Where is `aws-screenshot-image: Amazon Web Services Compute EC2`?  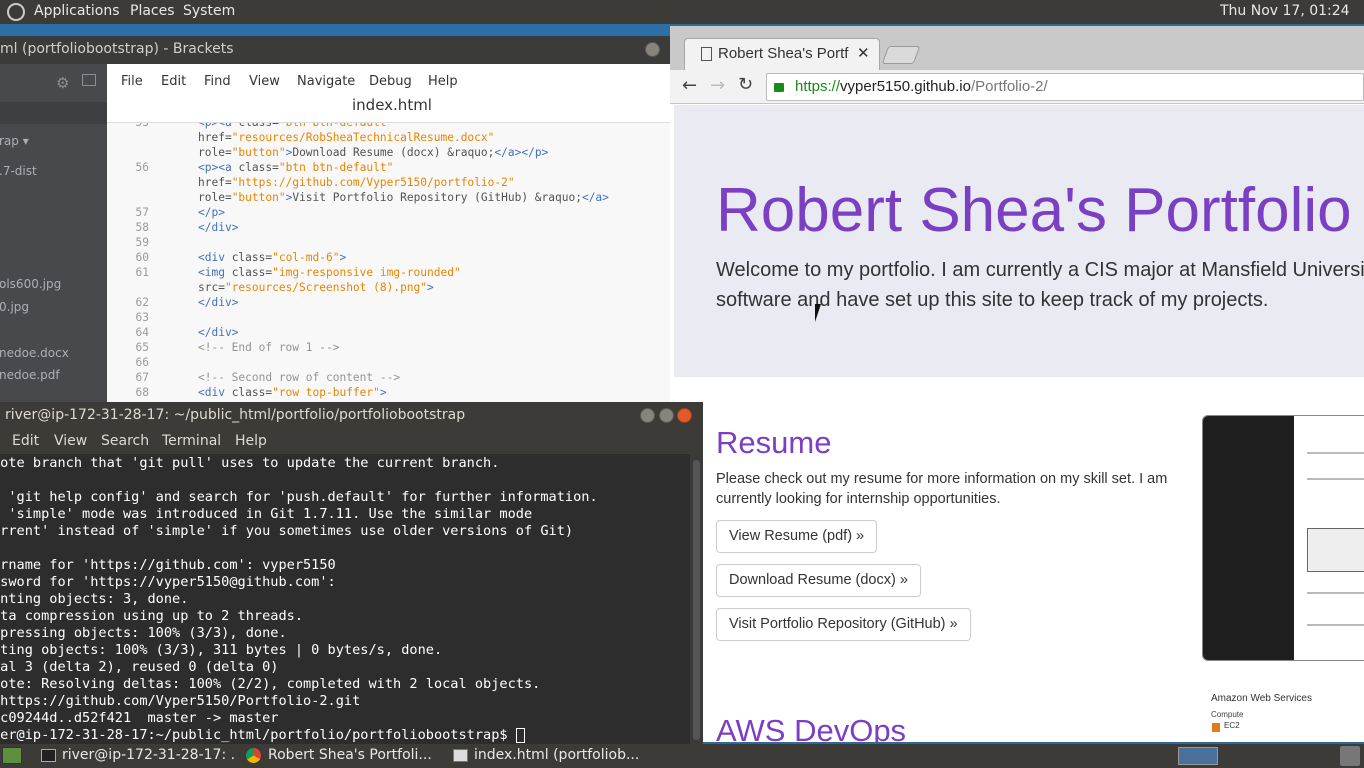 aws-screenshot-image: Amazon Web Services Compute EC2 is located at coordinates (1283, 717).